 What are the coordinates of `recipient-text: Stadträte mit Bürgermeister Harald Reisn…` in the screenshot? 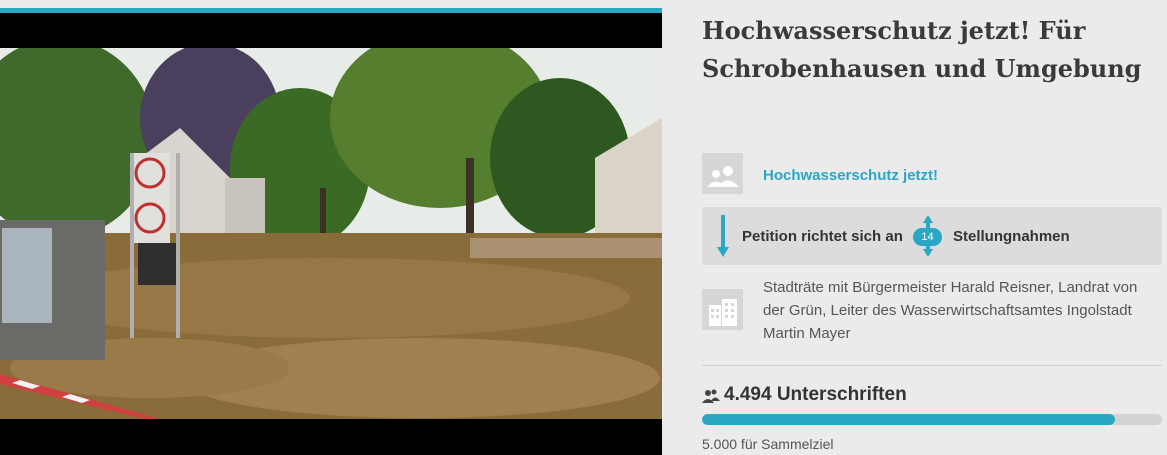 It's located at (950, 310).